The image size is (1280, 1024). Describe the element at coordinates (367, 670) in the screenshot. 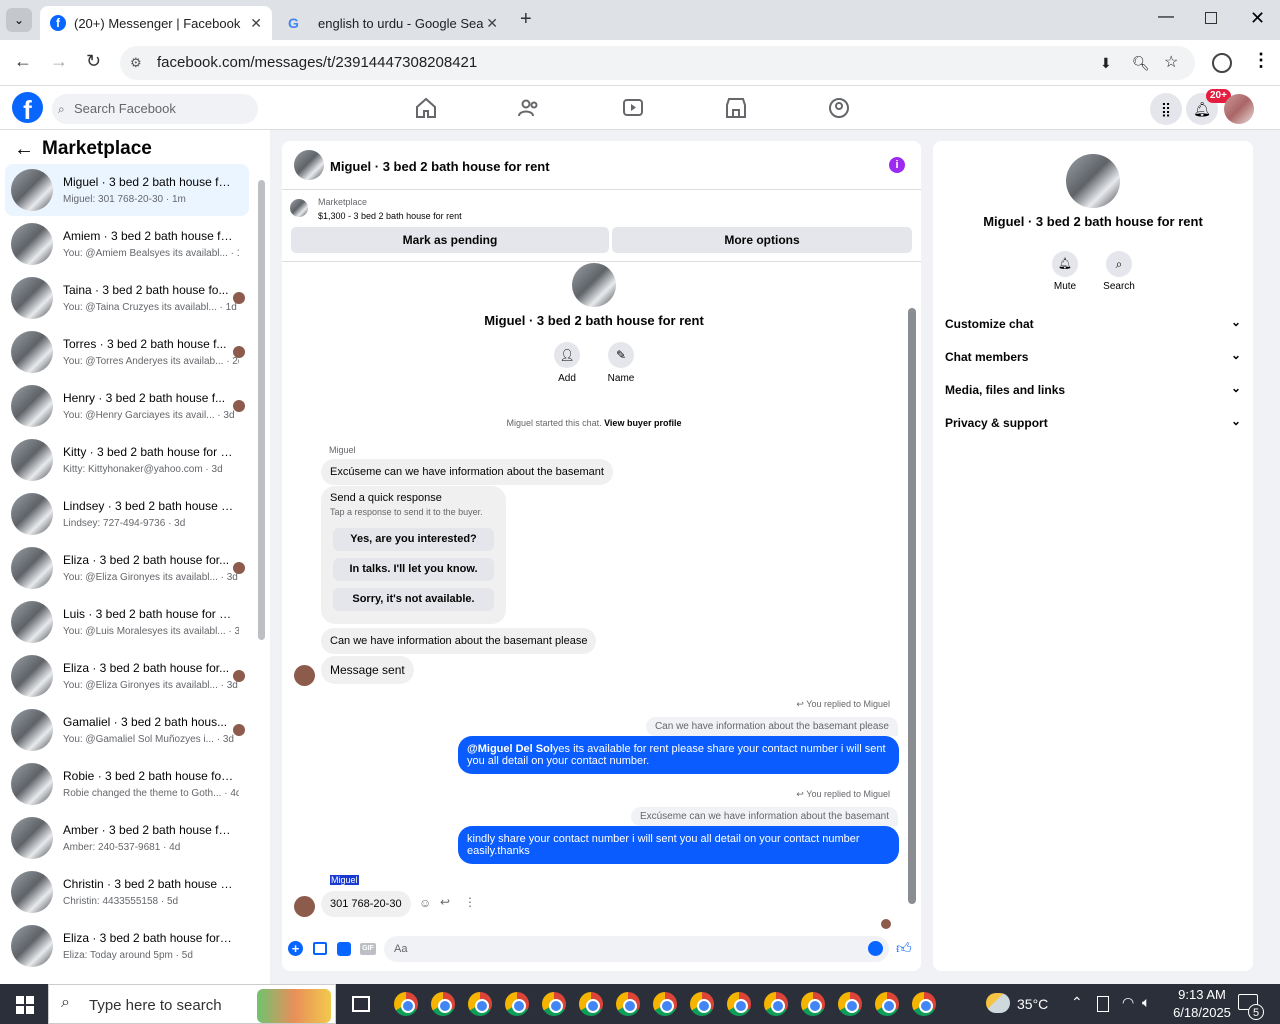

I see `message-bubble: Message sent` at that location.